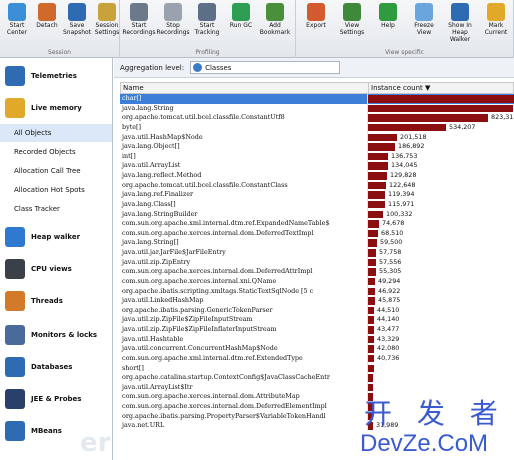  What do you see at coordinates (441, 292) in the screenshot?
I see `instance-count-cell: 46,922` at bounding box center [441, 292].